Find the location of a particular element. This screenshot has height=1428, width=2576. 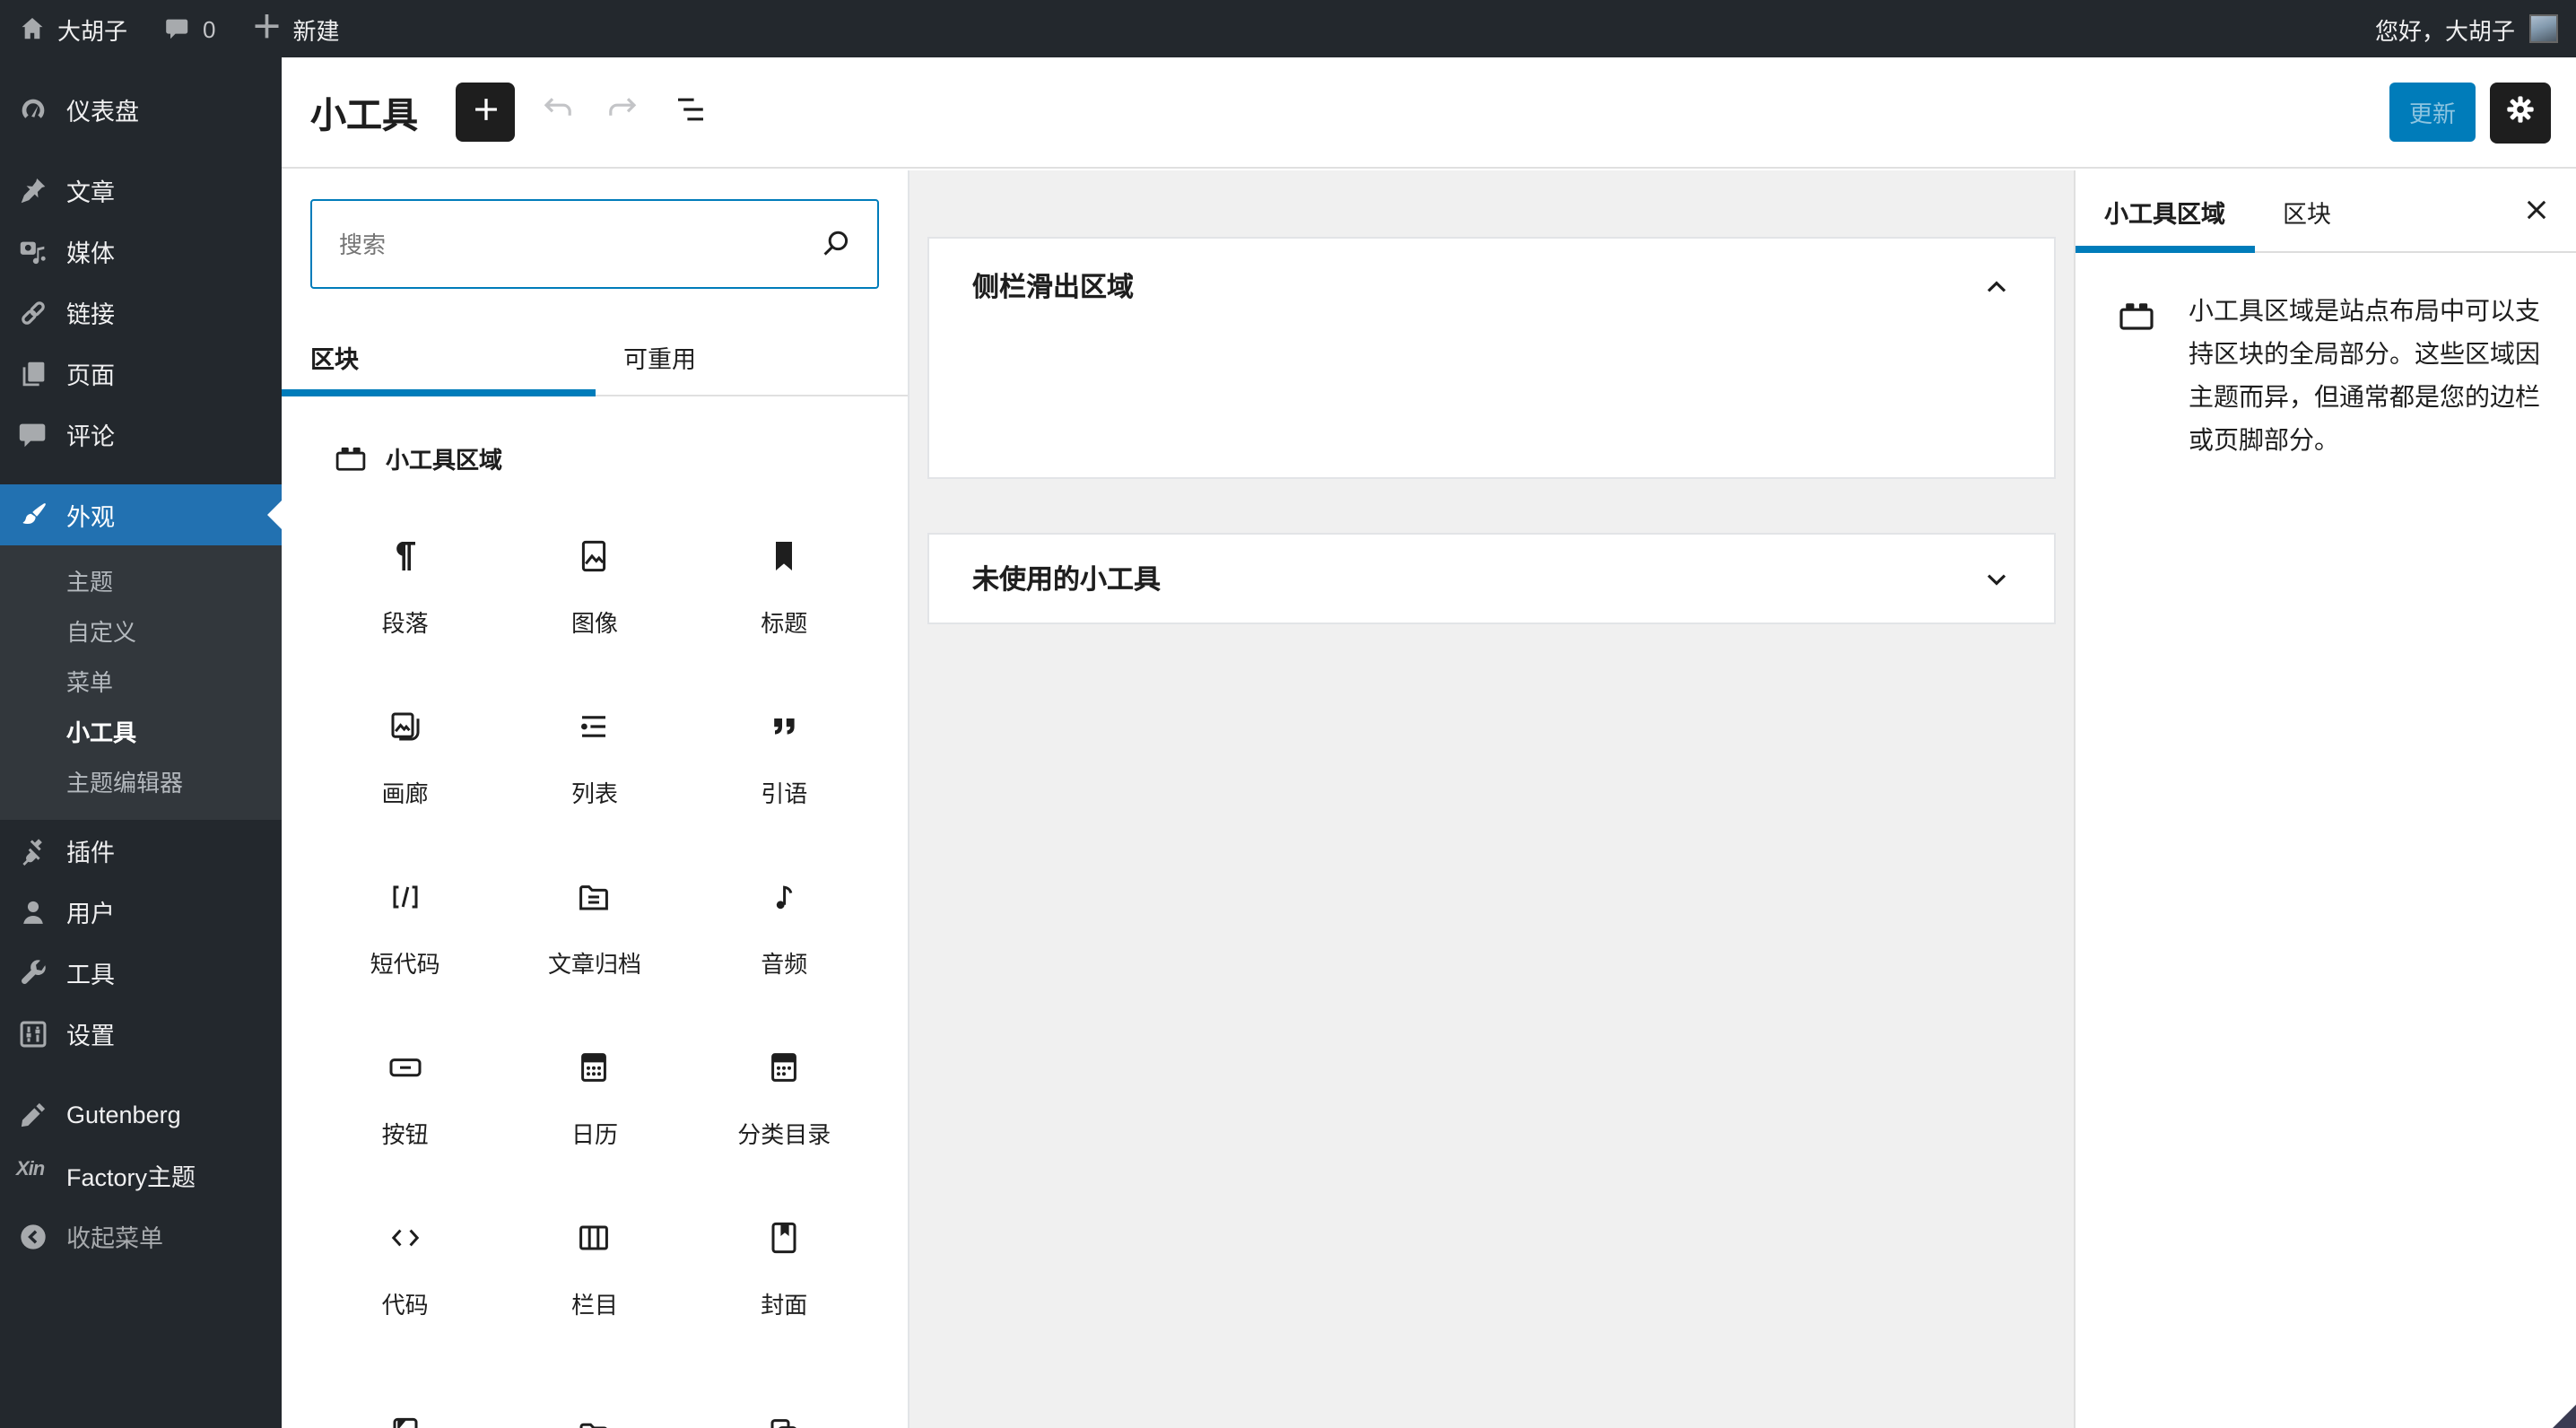

list-view-button is located at coordinates (690, 113).